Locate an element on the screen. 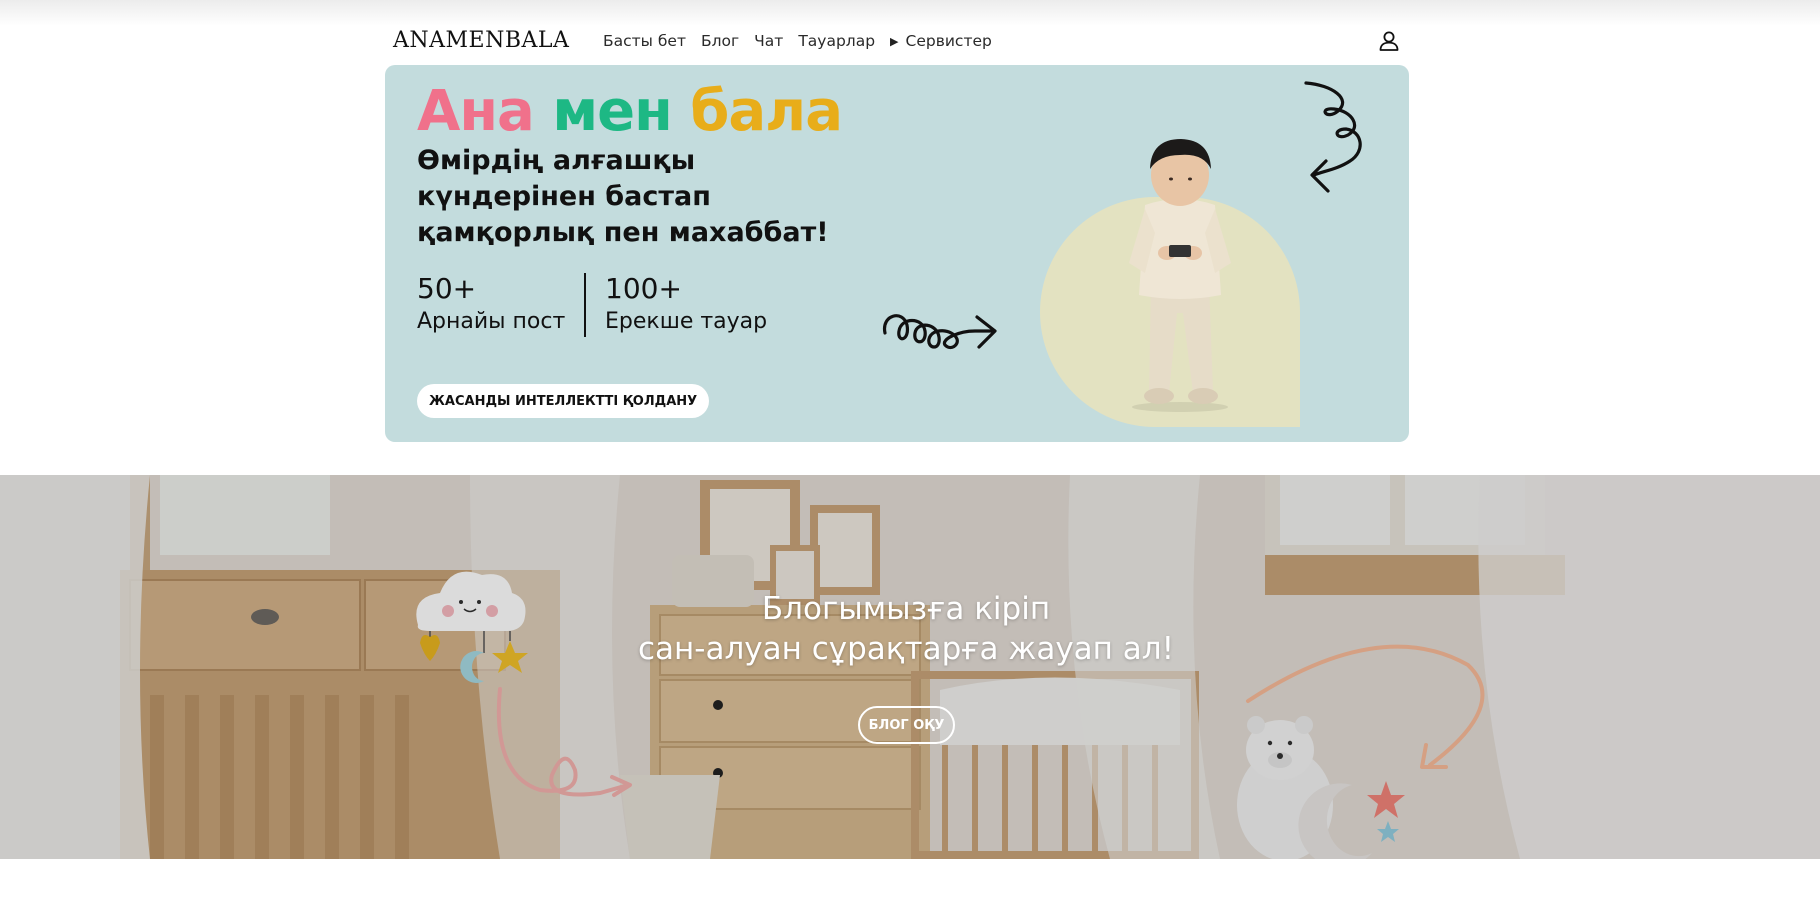 The image size is (1820, 921). child-photo is located at coordinates (1180, 275).